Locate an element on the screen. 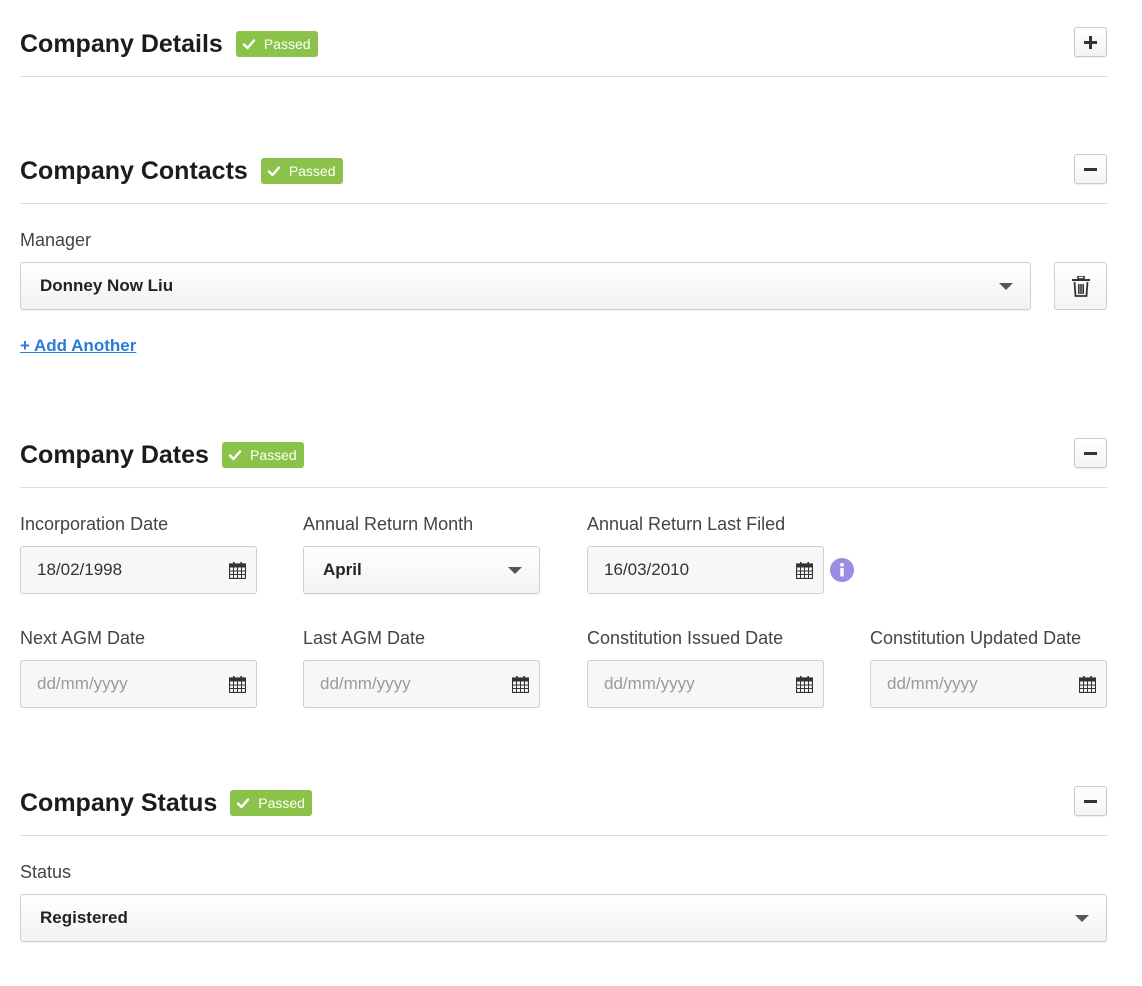 This screenshot has height=986, width=1142. annual-return-month-select: April is located at coordinates (421, 570).